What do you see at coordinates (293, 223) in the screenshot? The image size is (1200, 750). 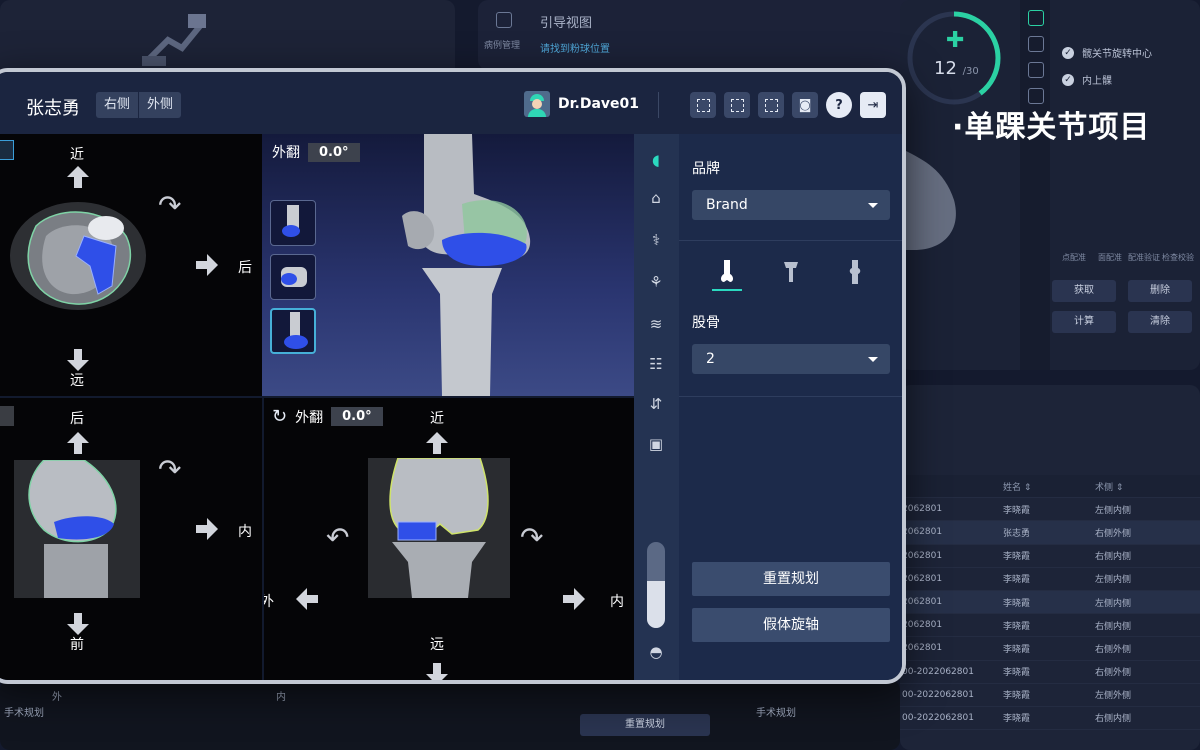 I see `view-thumb-front` at bounding box center [293, 223].